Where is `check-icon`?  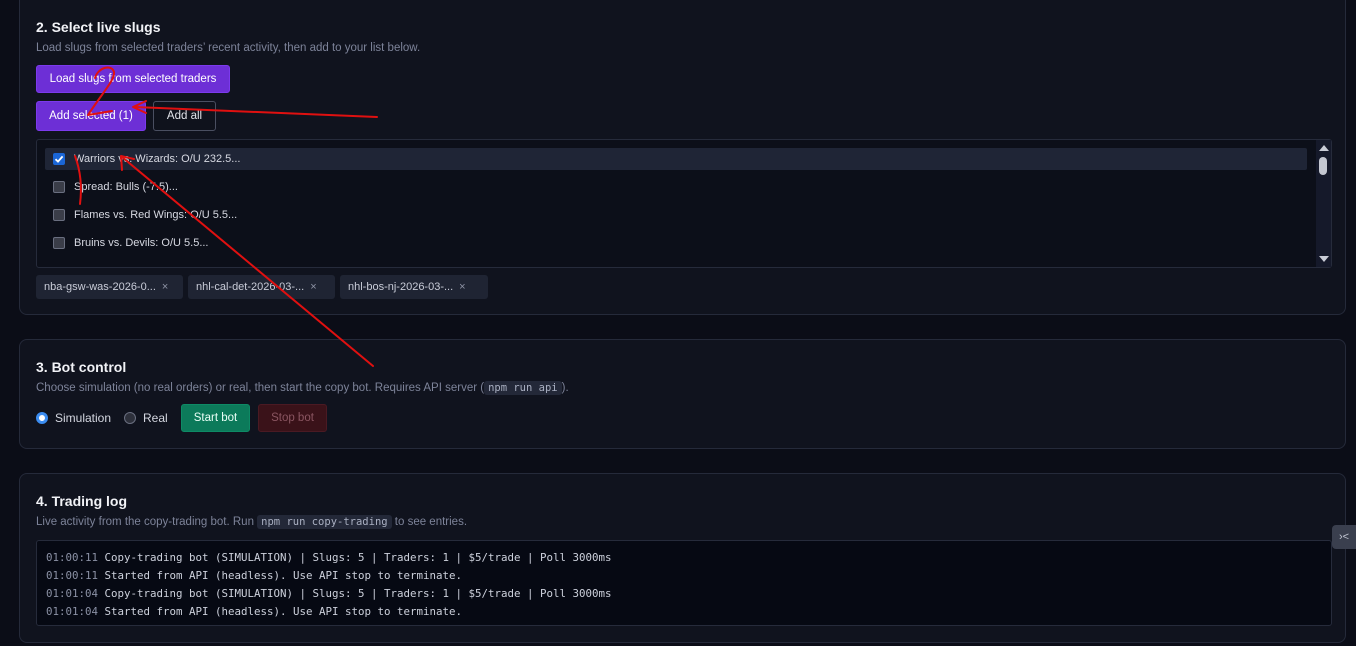
check-icon is located at coordinates (59, 159).